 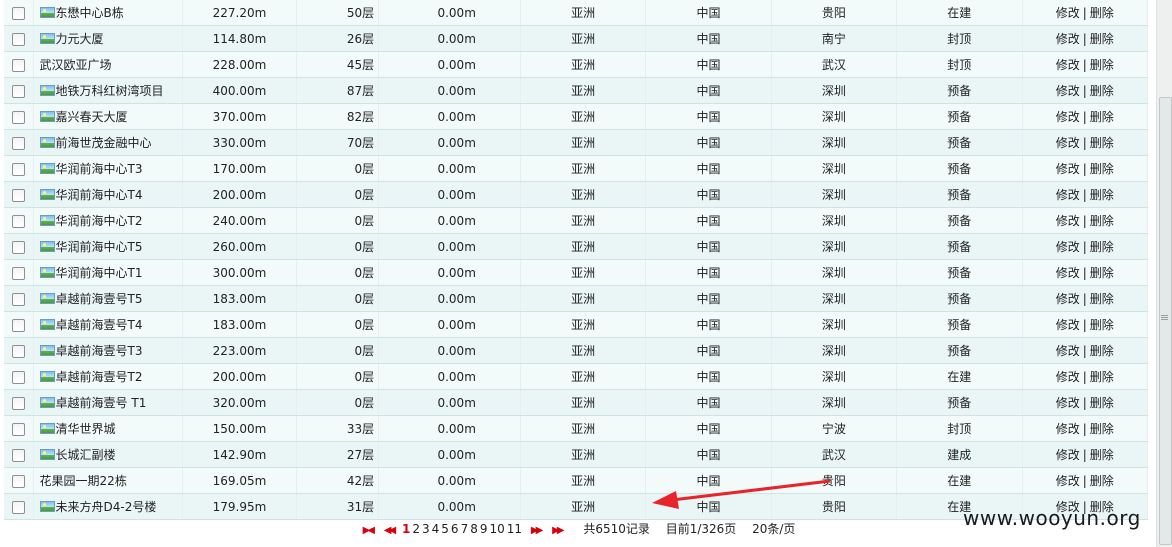 What do you see at coordinates (369, 530) in the screenshot?
I see `first-page-icon: ▶◀` at bounding box center [369, 530].